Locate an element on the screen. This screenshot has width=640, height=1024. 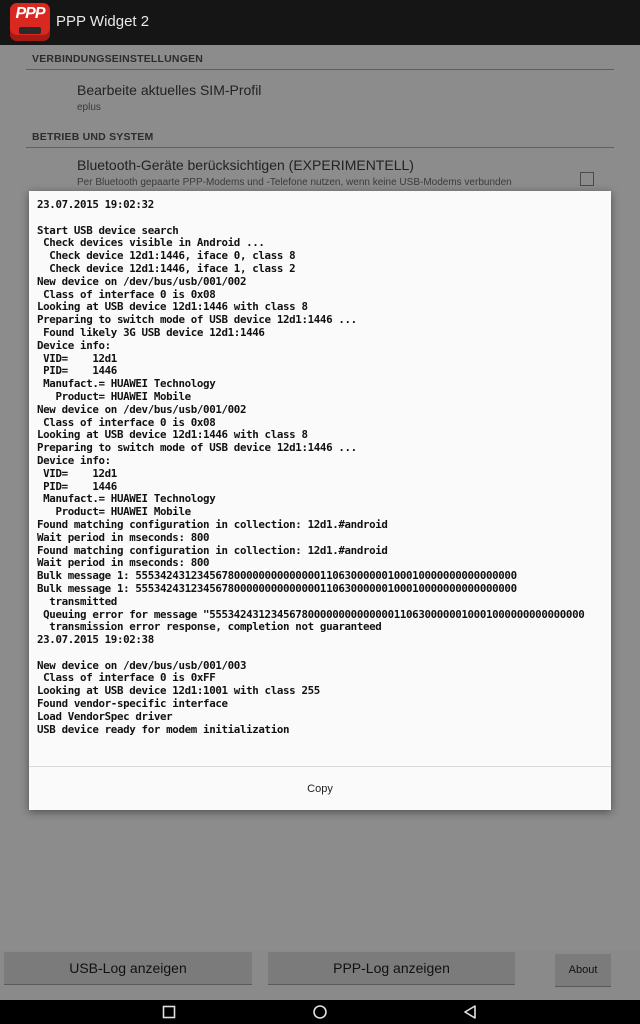
copy-button: Copy is located at coordinates (320, 788).